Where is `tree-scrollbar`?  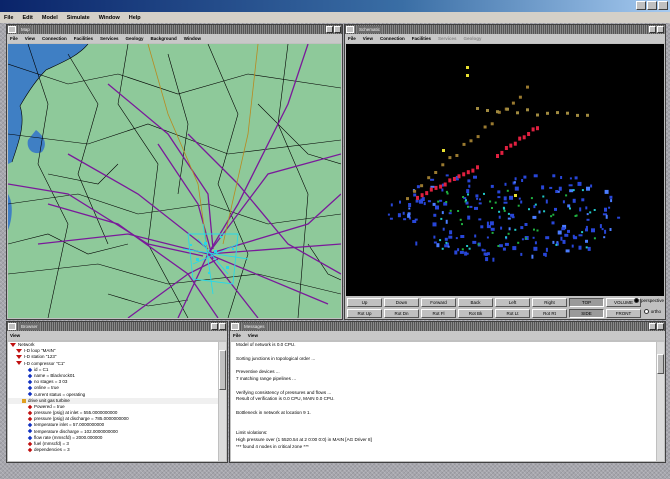 tree-scrollbar is located at coordinates (222, 401).